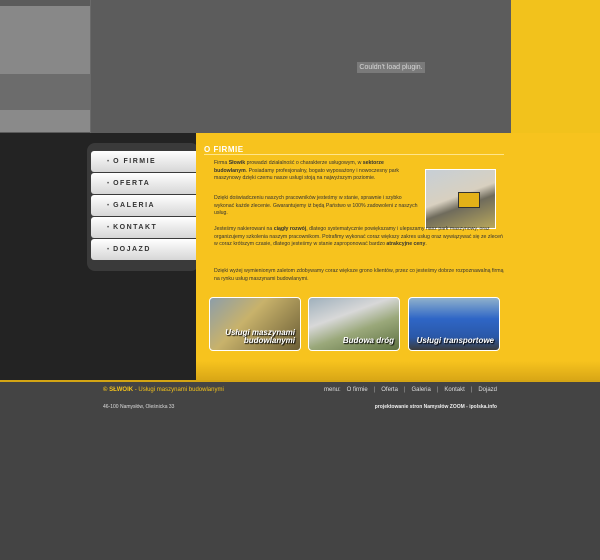  What do you see at coordinates (244, 229) in the screenshot?
I see `text: Jesteśmy nakierowani na` at bounding box center [244, 229].